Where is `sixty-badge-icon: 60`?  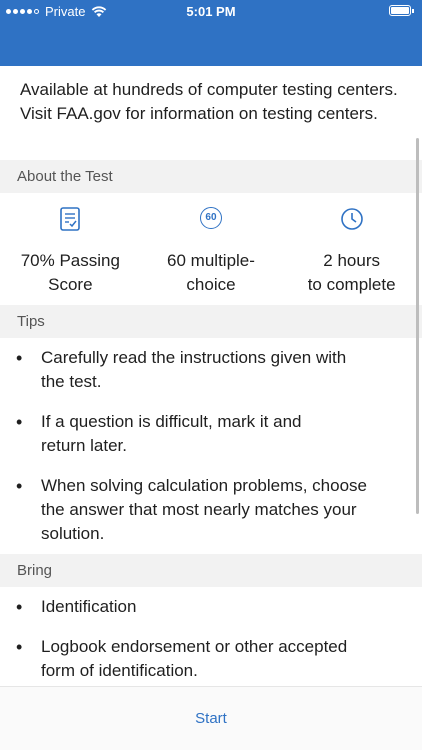
sixty-badge-icon: 60 is located at coordinates (211, 221).